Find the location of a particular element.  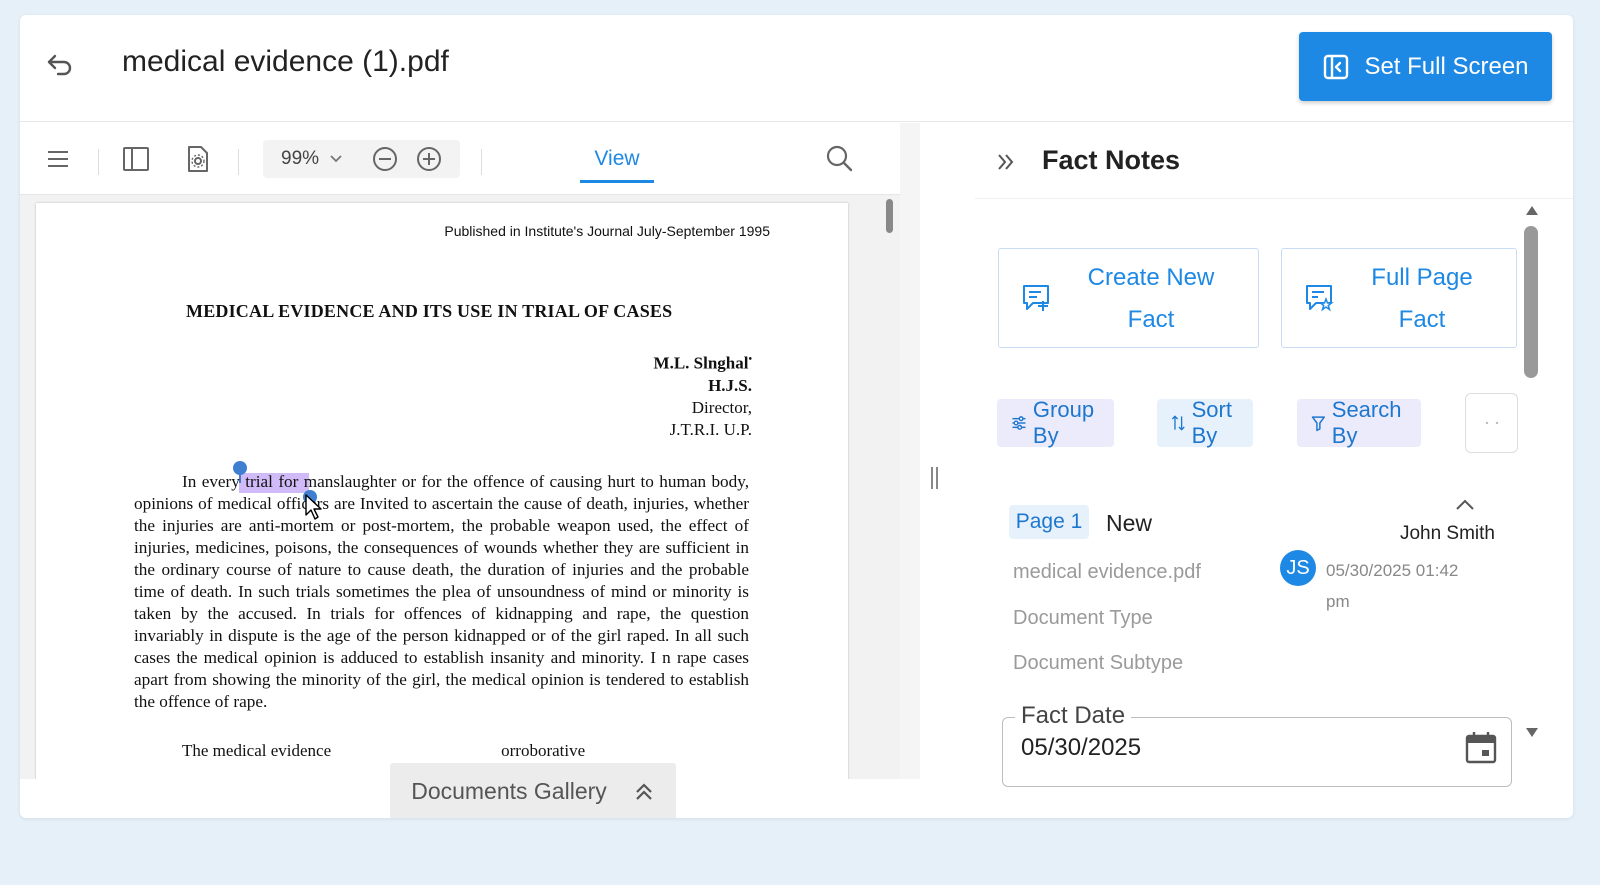

source-file-name: medical evidence.pdf is located at coordinates (1107, 572).